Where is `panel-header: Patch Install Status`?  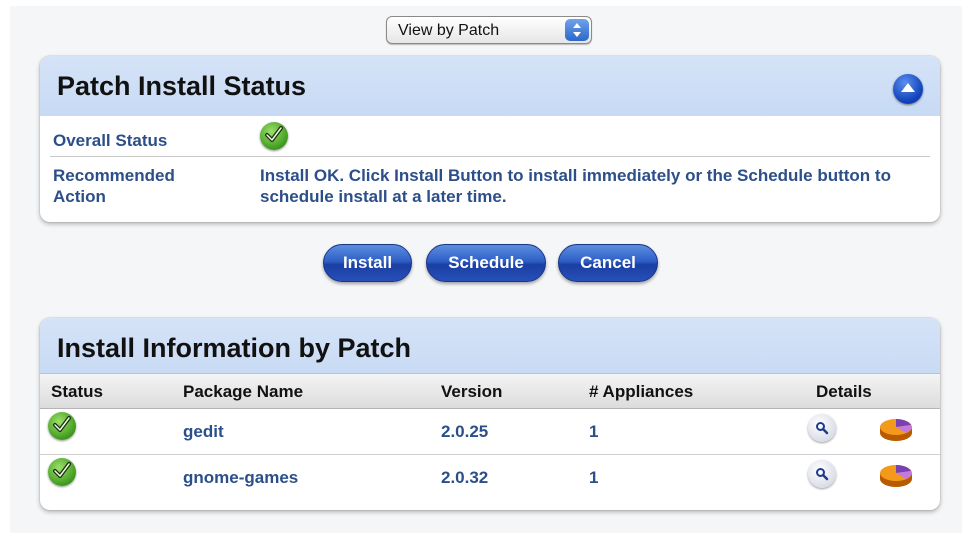 panel-header: Patch Install Status is located at coordinates (490, 86).